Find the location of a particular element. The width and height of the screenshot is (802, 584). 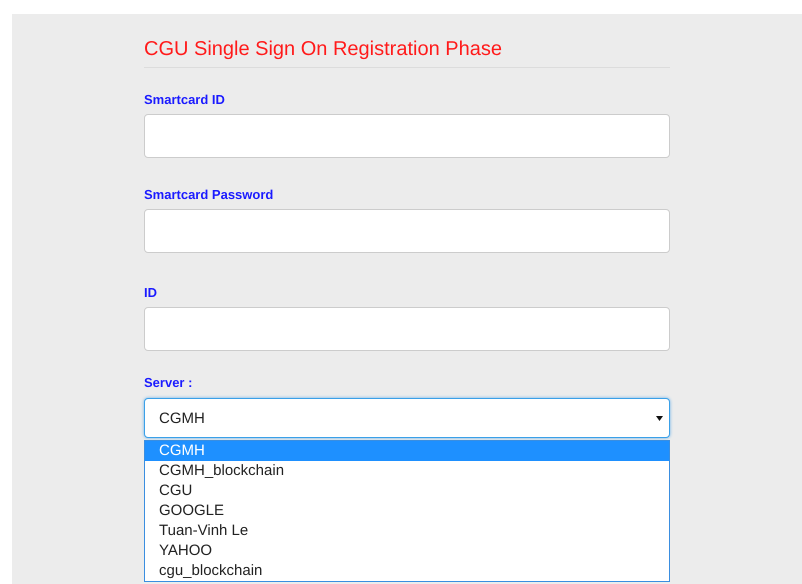

field-label: Server : is located at coordinates (168, 382).